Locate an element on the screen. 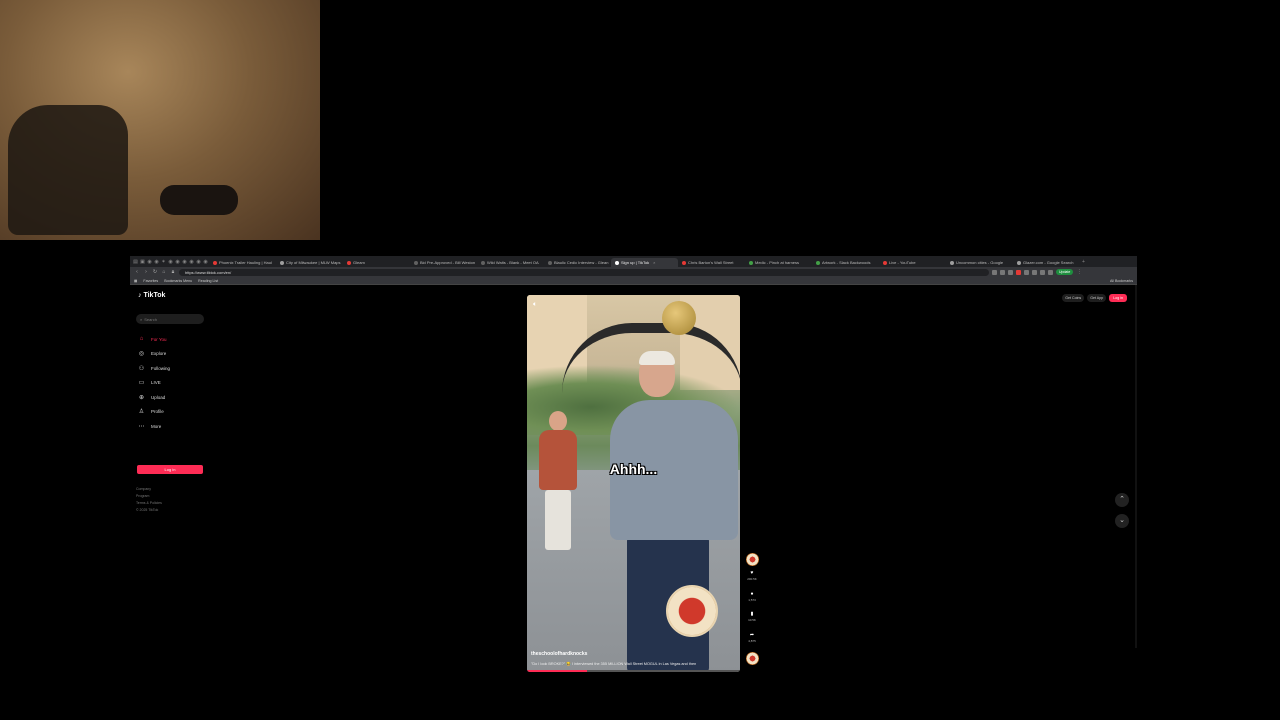  previous-video-button: ⌃ is located at coordinates (1122, 500).